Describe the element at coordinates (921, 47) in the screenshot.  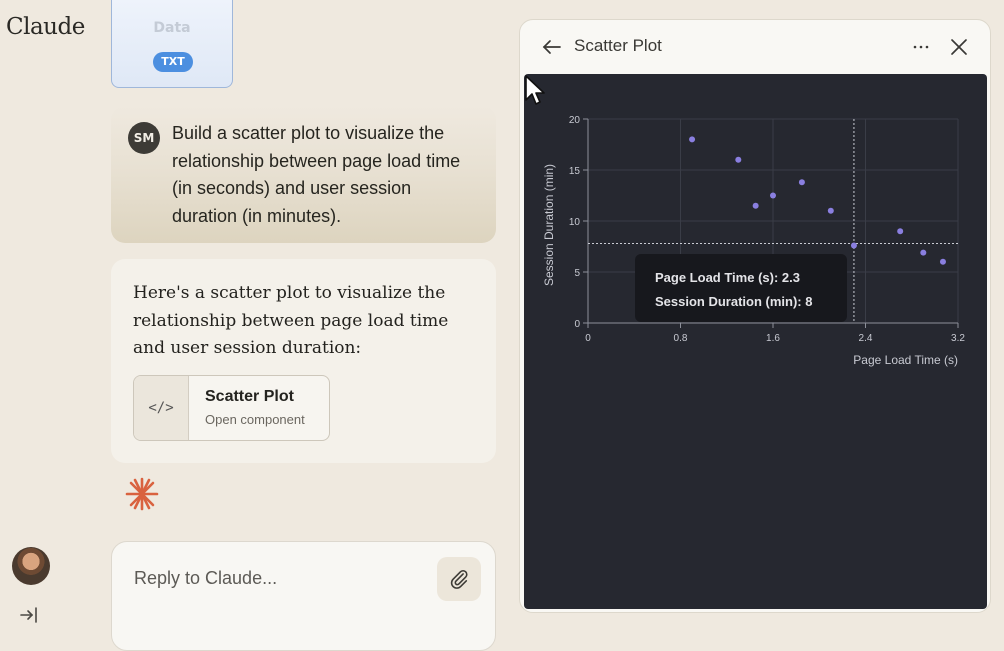
I see `more-options-icon` at that location.